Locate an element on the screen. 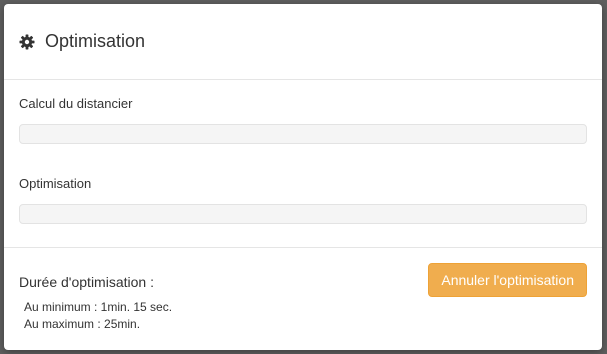 This screenshot has height=354, width=607. distance-matrix-progress-bar is located at coordinates (303, 134).